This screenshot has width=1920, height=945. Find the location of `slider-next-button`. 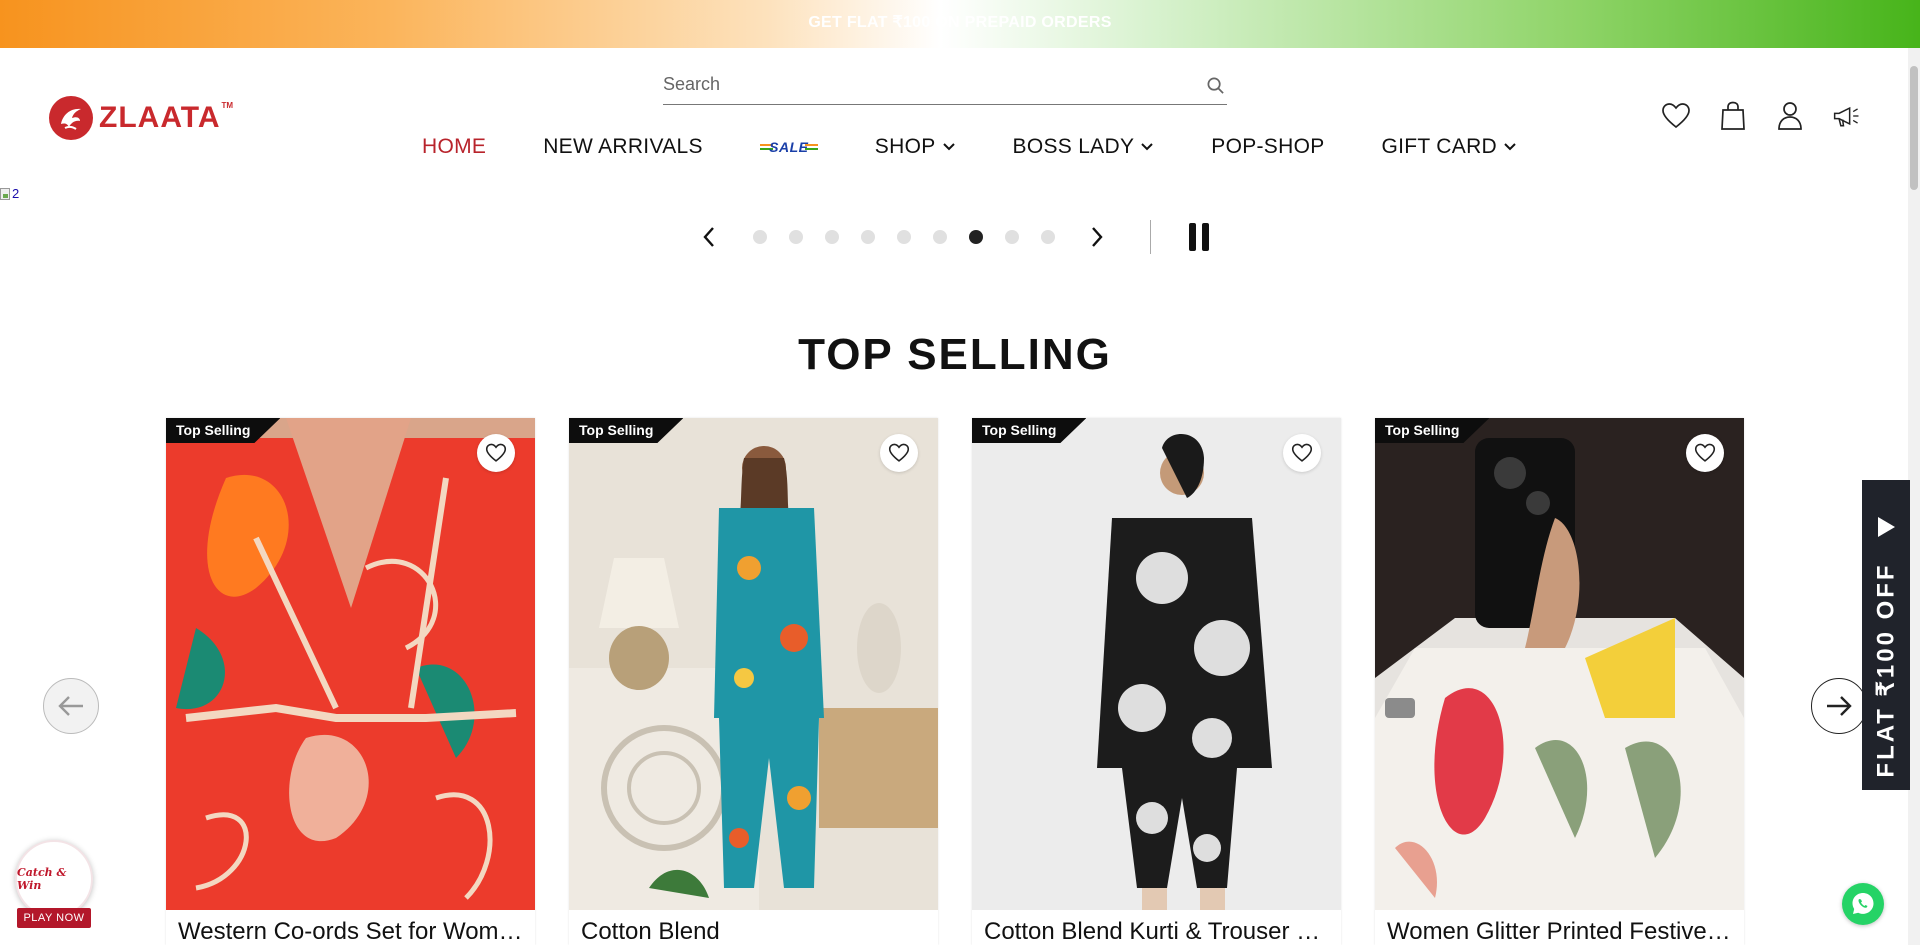

slider-next-button is located at coordinates (1097, 237).